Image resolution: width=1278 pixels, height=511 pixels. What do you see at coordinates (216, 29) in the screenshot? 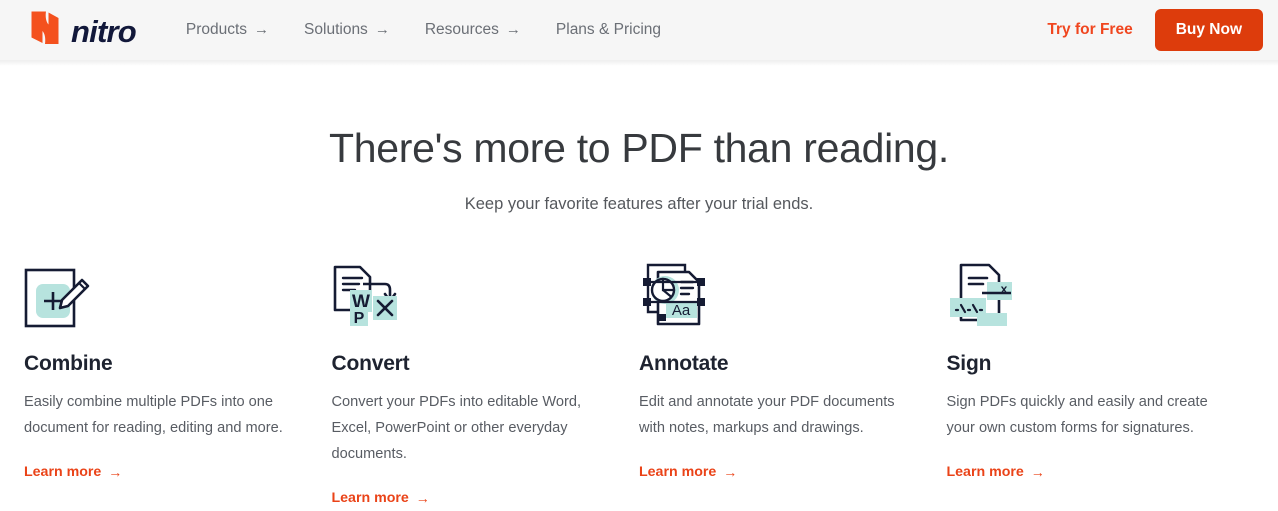
I see `nav-item-products-label: Products` at bounding box center [216, 29].